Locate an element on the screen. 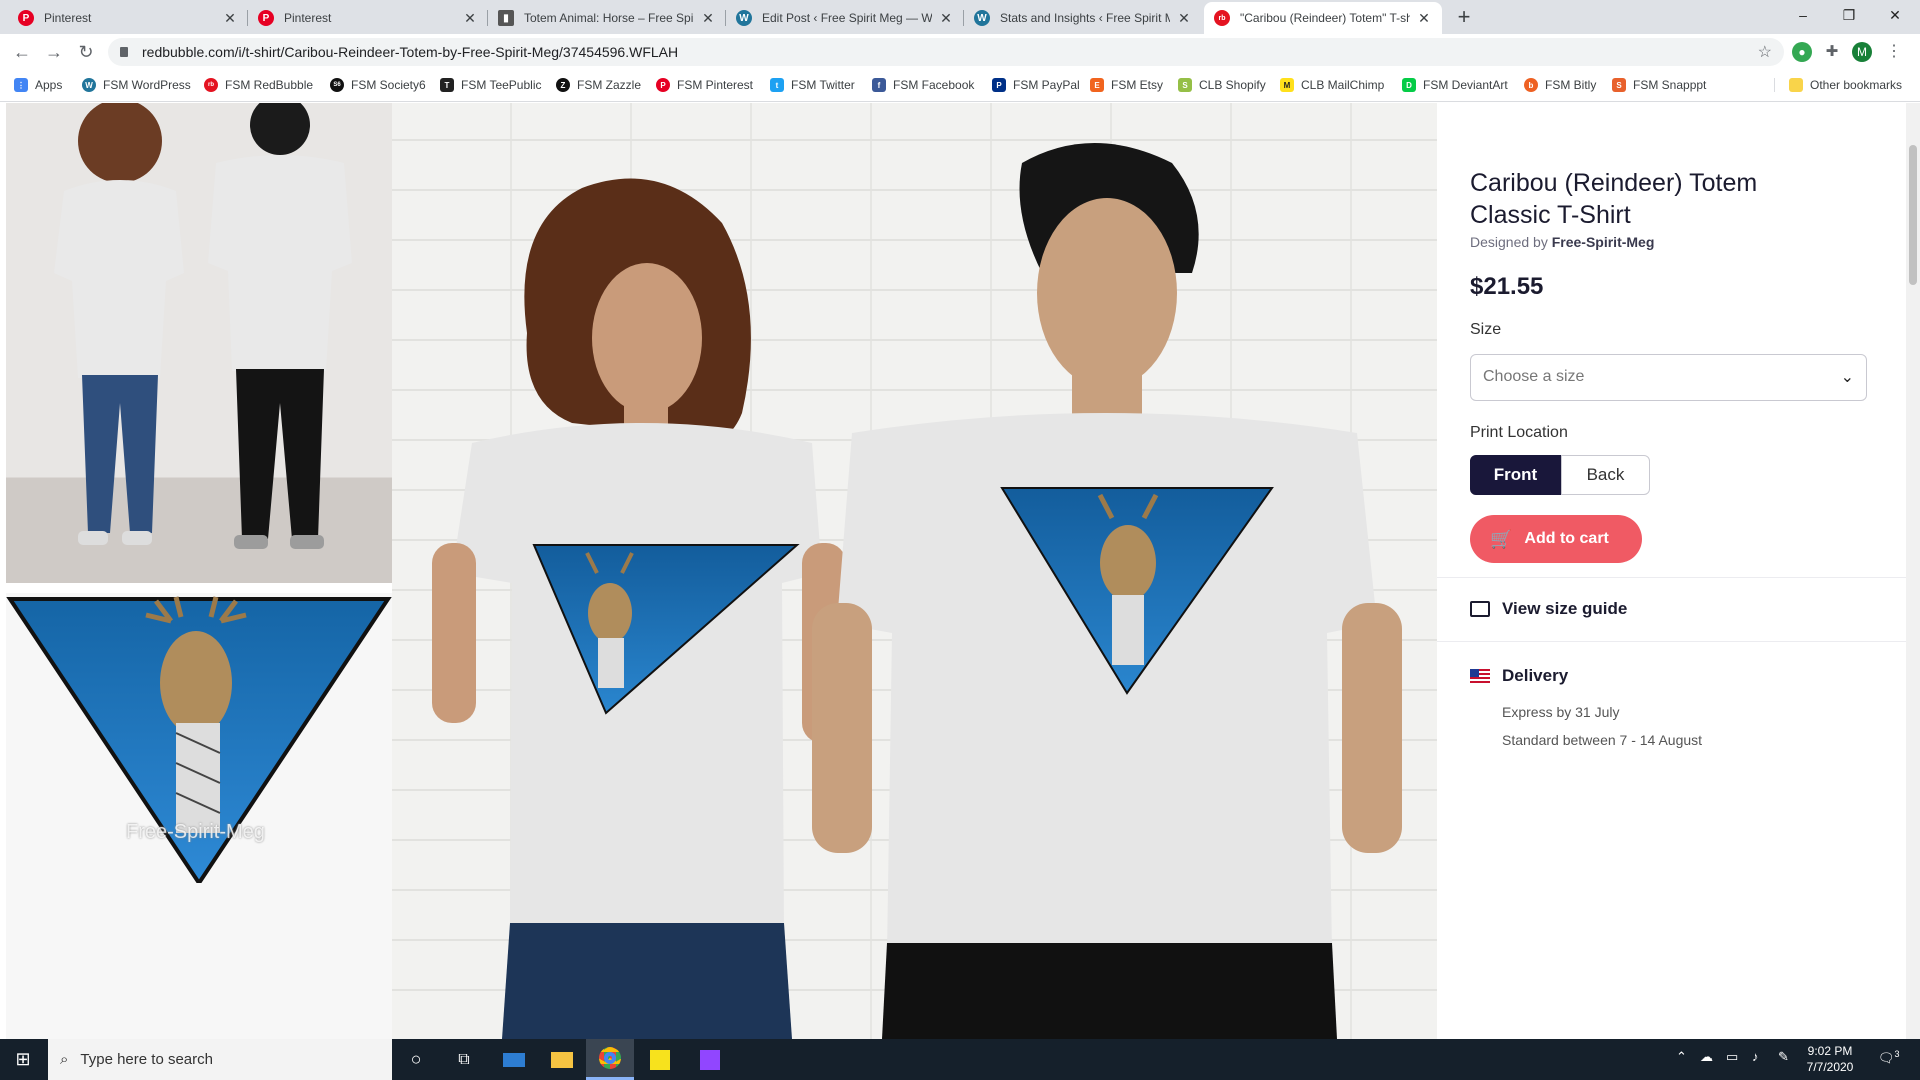 Image resolution: width=1920 pixels, height=1080 pixels. tab-pinterest-2: P Pinterest ✕ is located at coordinates (368, 18).